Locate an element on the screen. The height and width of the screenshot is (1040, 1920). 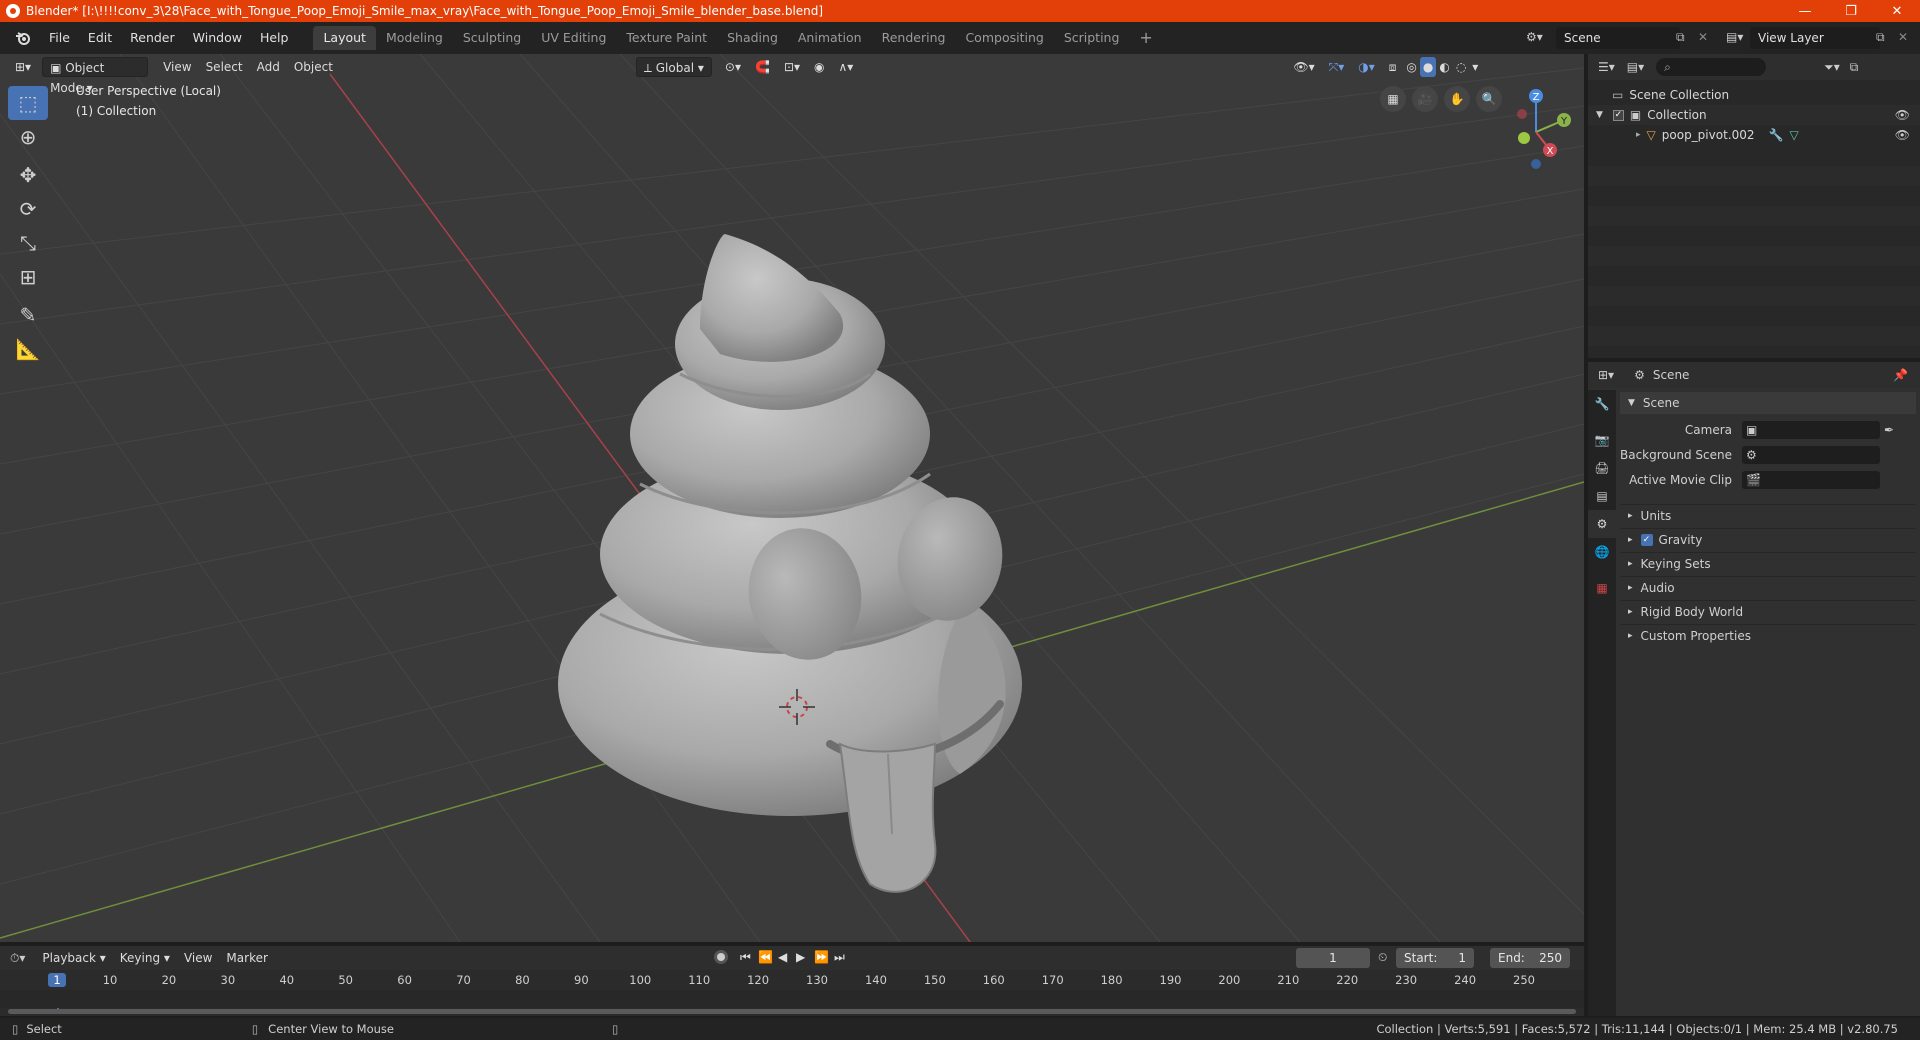
tab-modeling: Modeling is located at coordinates (414, 38).